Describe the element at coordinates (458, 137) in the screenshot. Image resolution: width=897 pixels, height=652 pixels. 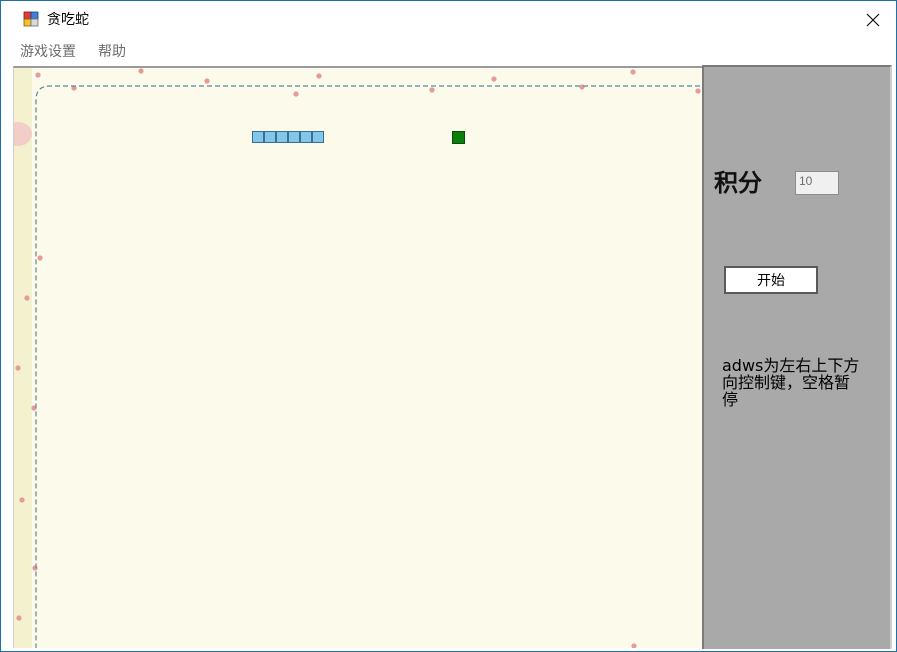
I see `food-pellet` at that location.